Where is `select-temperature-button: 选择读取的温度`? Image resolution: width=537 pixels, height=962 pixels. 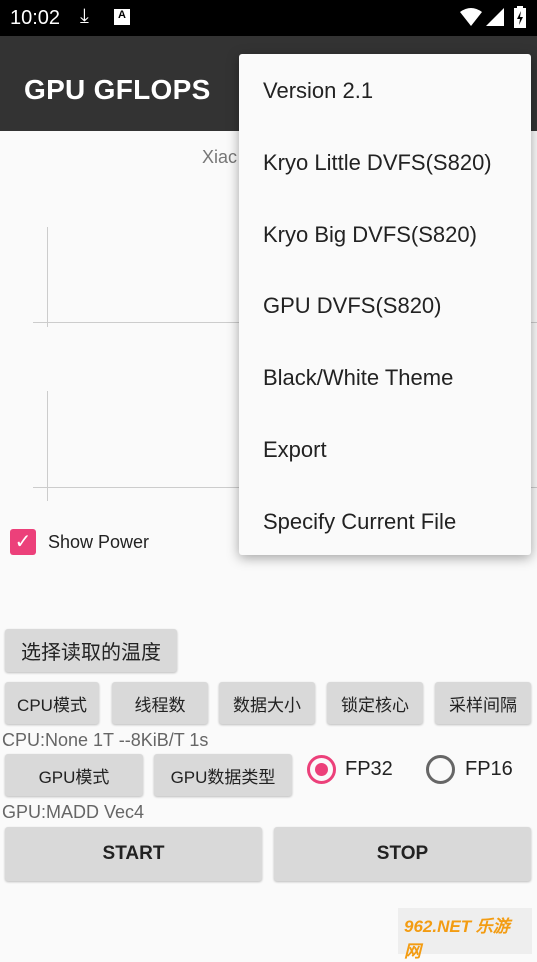 select-temperature-button: 选择读取的温度 is located at coordinates (91, 650).